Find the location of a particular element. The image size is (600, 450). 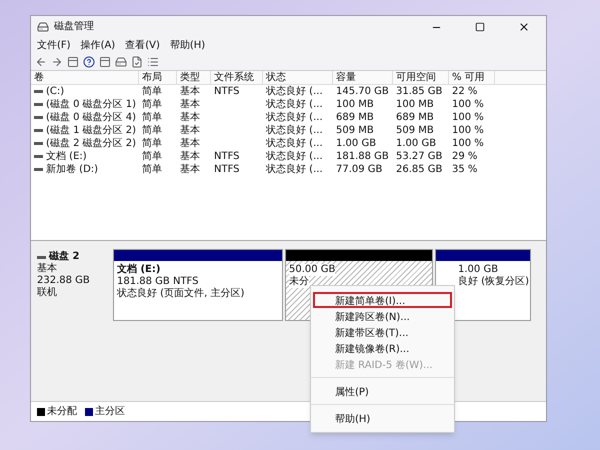

disk-size: 232.88 GB is located at coordinates (64, 280).